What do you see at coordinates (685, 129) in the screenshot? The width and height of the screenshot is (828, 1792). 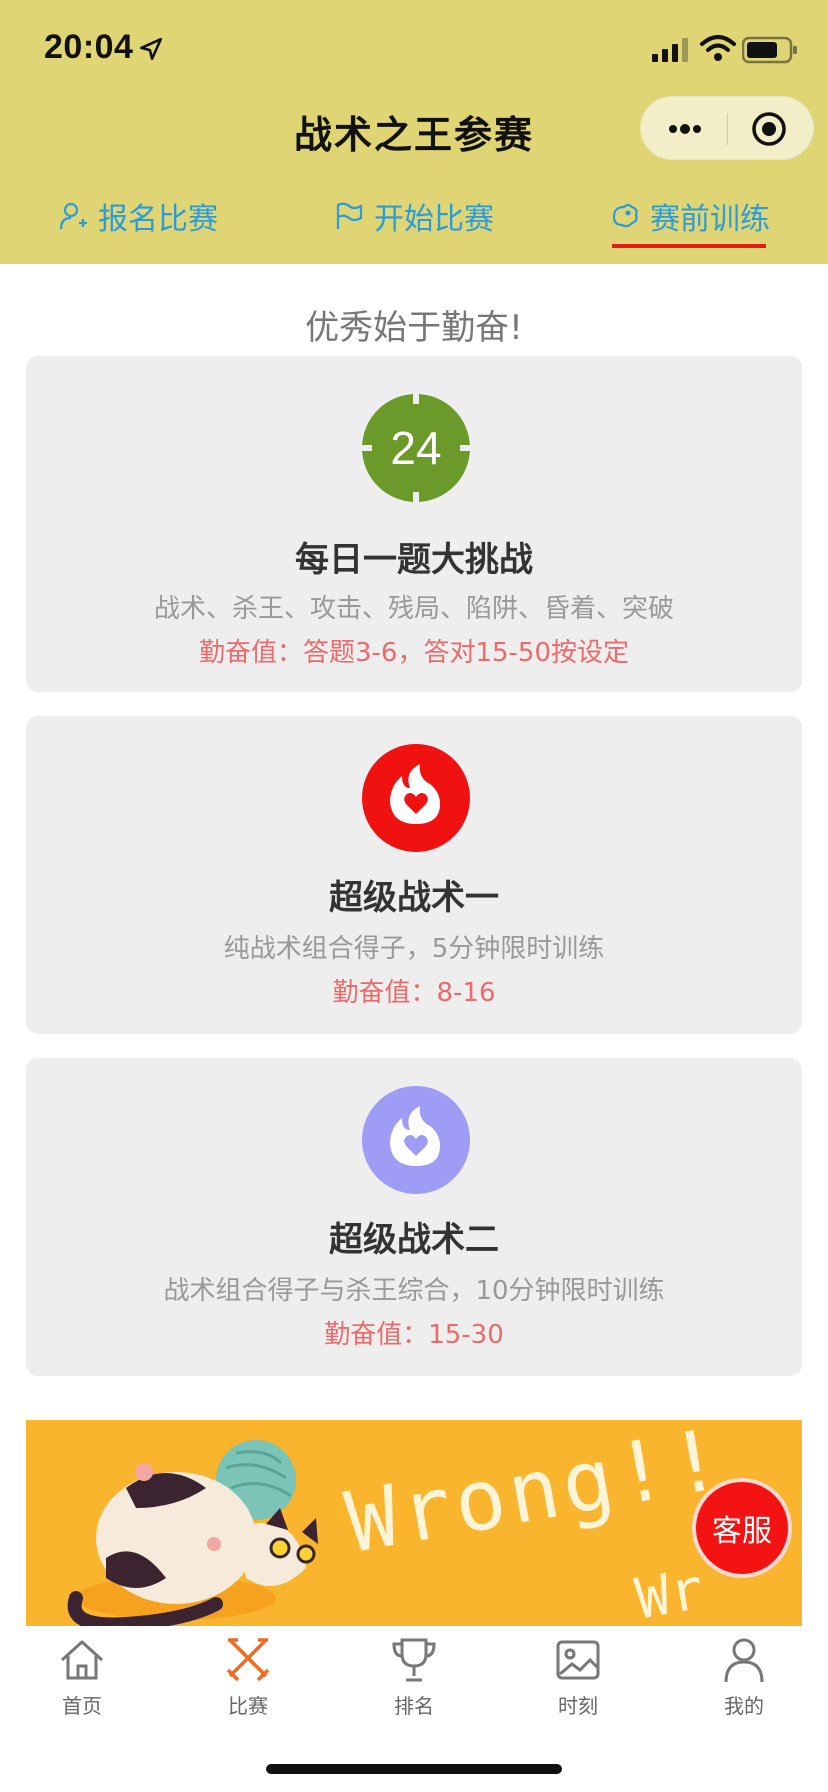 I see `more-dots-icon` at bounding box center [685, 129].